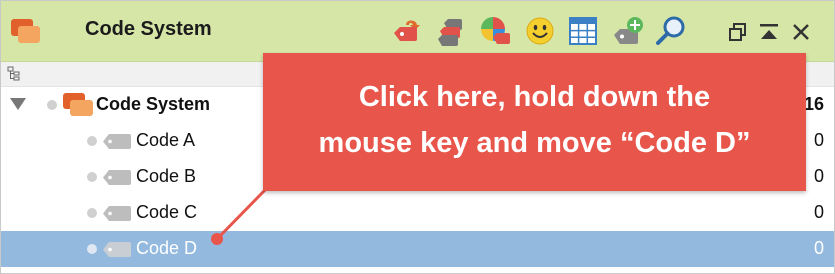 This screenshot has width=835, height=274. Describe the element at coordinates (534, 143) in the screenshot. I see `callout-line-2: mouse key and move “Code D”` at that location.